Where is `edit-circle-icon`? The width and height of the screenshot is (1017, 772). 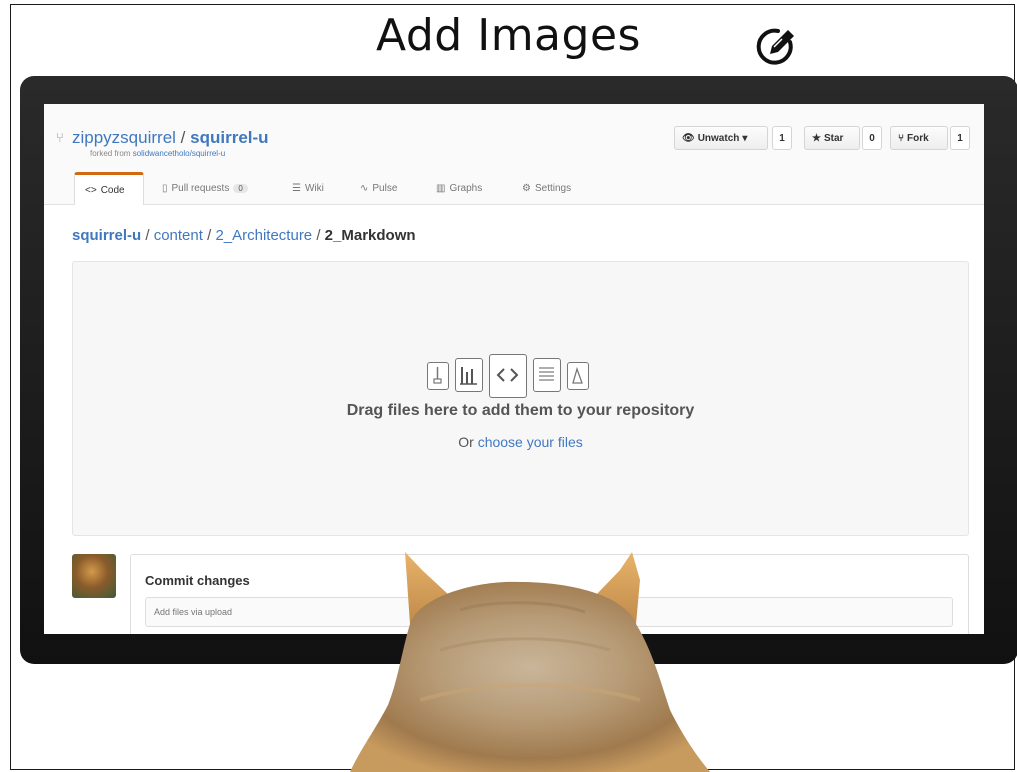 edit-circle-icon is located at coordinates (775, 46).